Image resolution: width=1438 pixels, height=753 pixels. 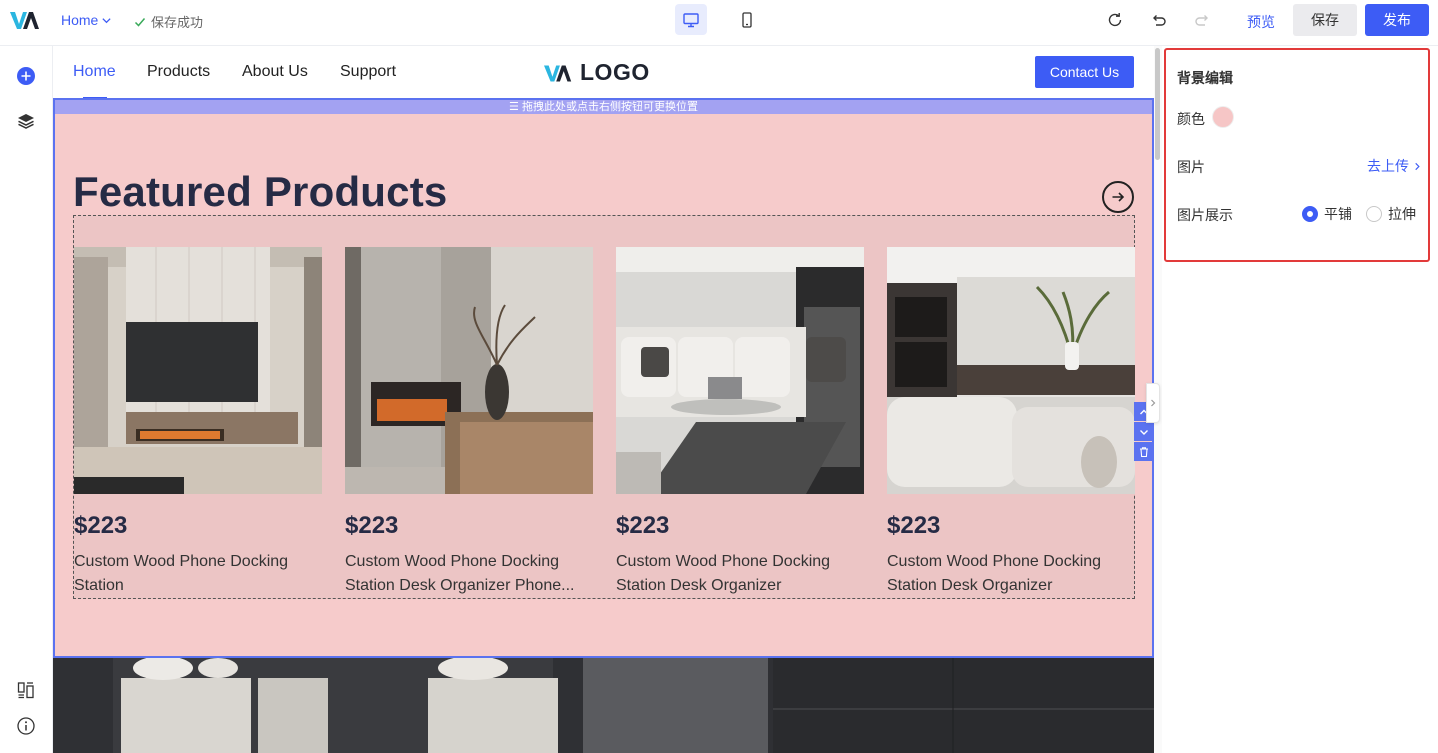 What do you see at coordinates (719, 23) in the screenshot?
I see `editor-toolbar: Home 保存成功 预览 保存 发布` at bounding box center [719, 23].